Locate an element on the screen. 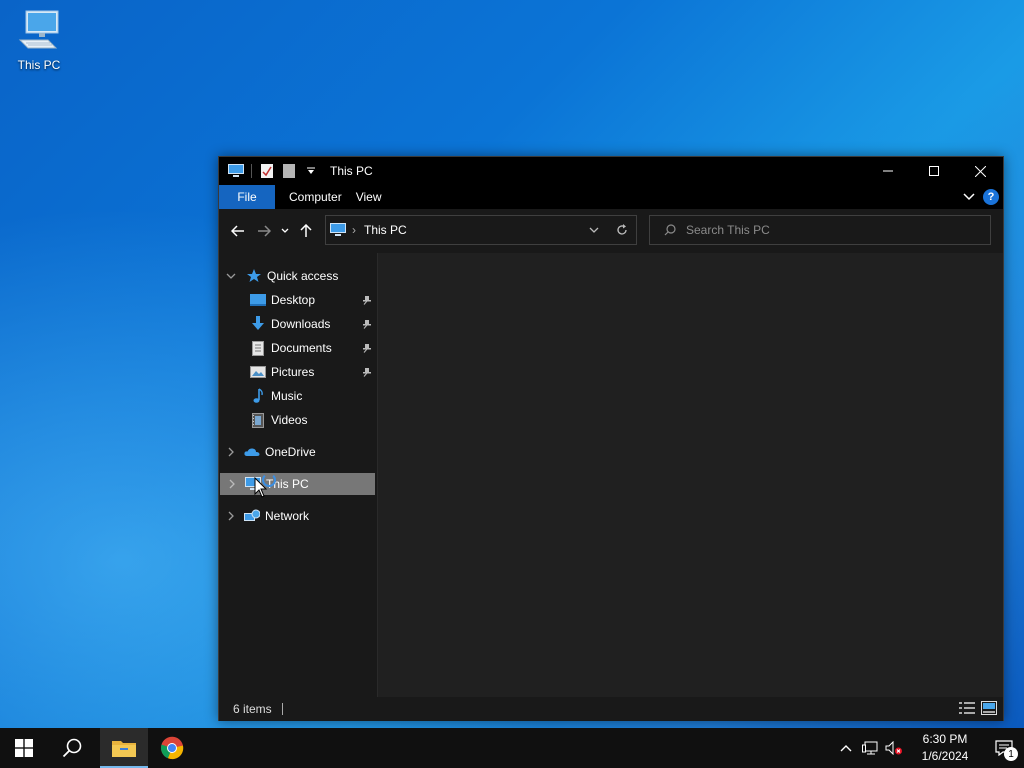  nav-quick-access: Quick access is located at coordinates (298, 276).